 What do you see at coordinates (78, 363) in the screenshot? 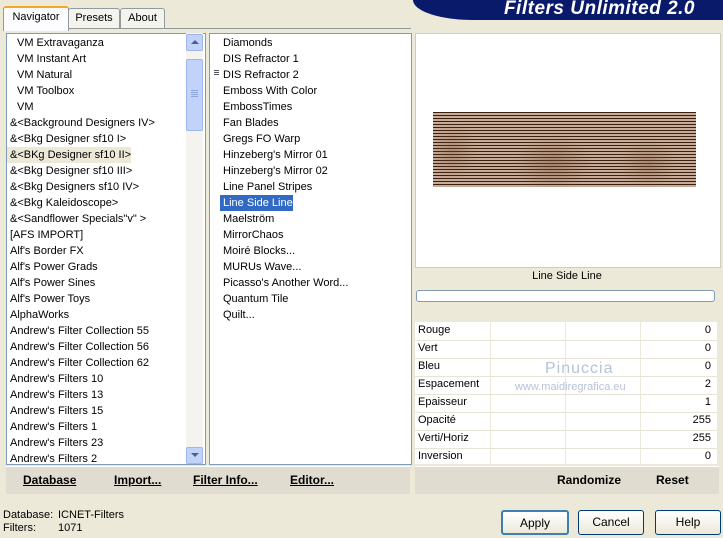
I see `category-item: Andrew's Filter Collection 62` at bounding box center [78, 363].